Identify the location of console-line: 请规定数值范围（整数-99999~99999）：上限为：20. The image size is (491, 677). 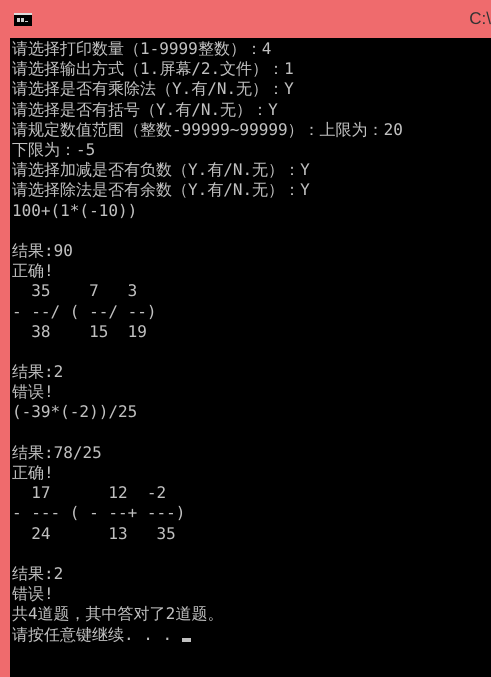
(207, 130).